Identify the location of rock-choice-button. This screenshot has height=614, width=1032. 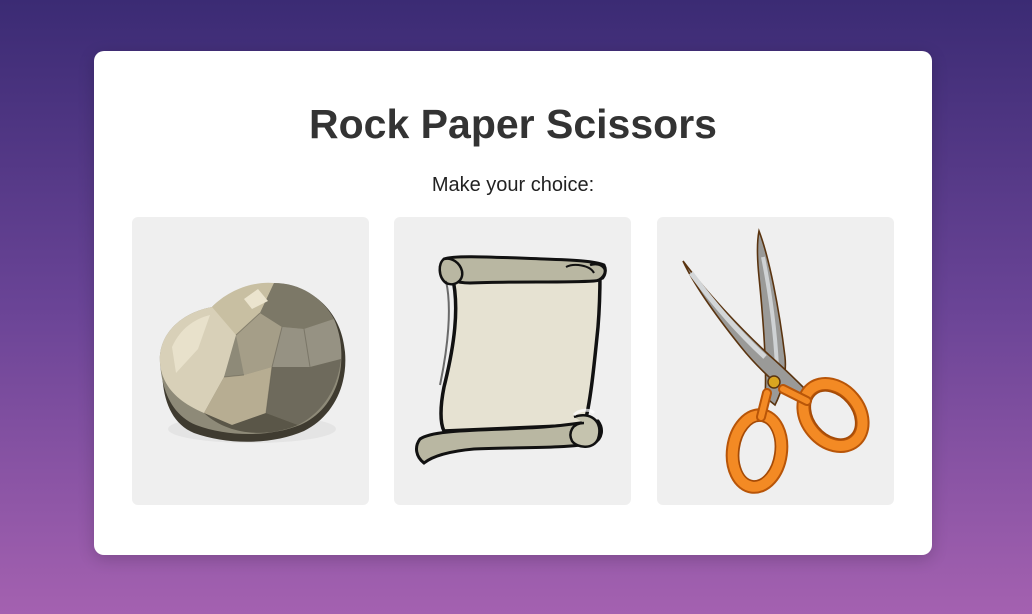
(250, 361).